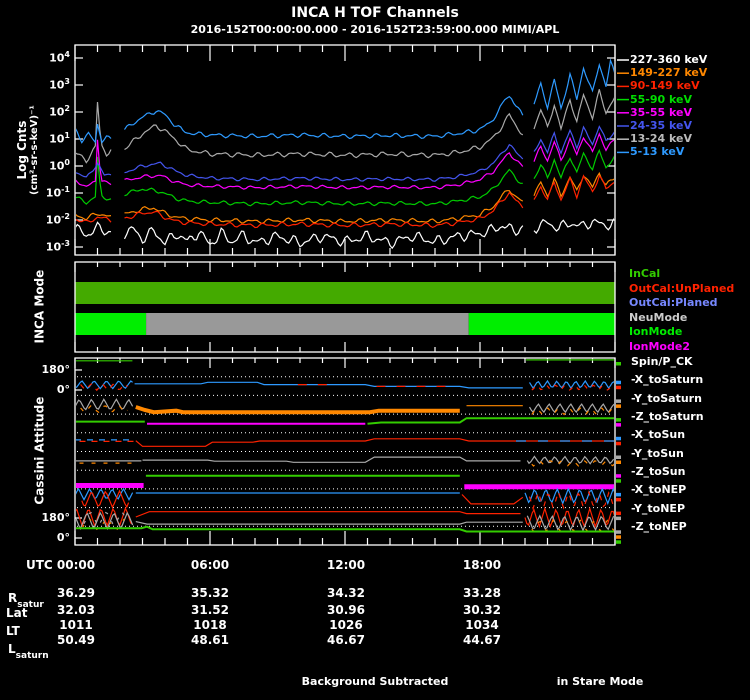  I want to click on ephemeris-value: 44.67, so click(482, 640).